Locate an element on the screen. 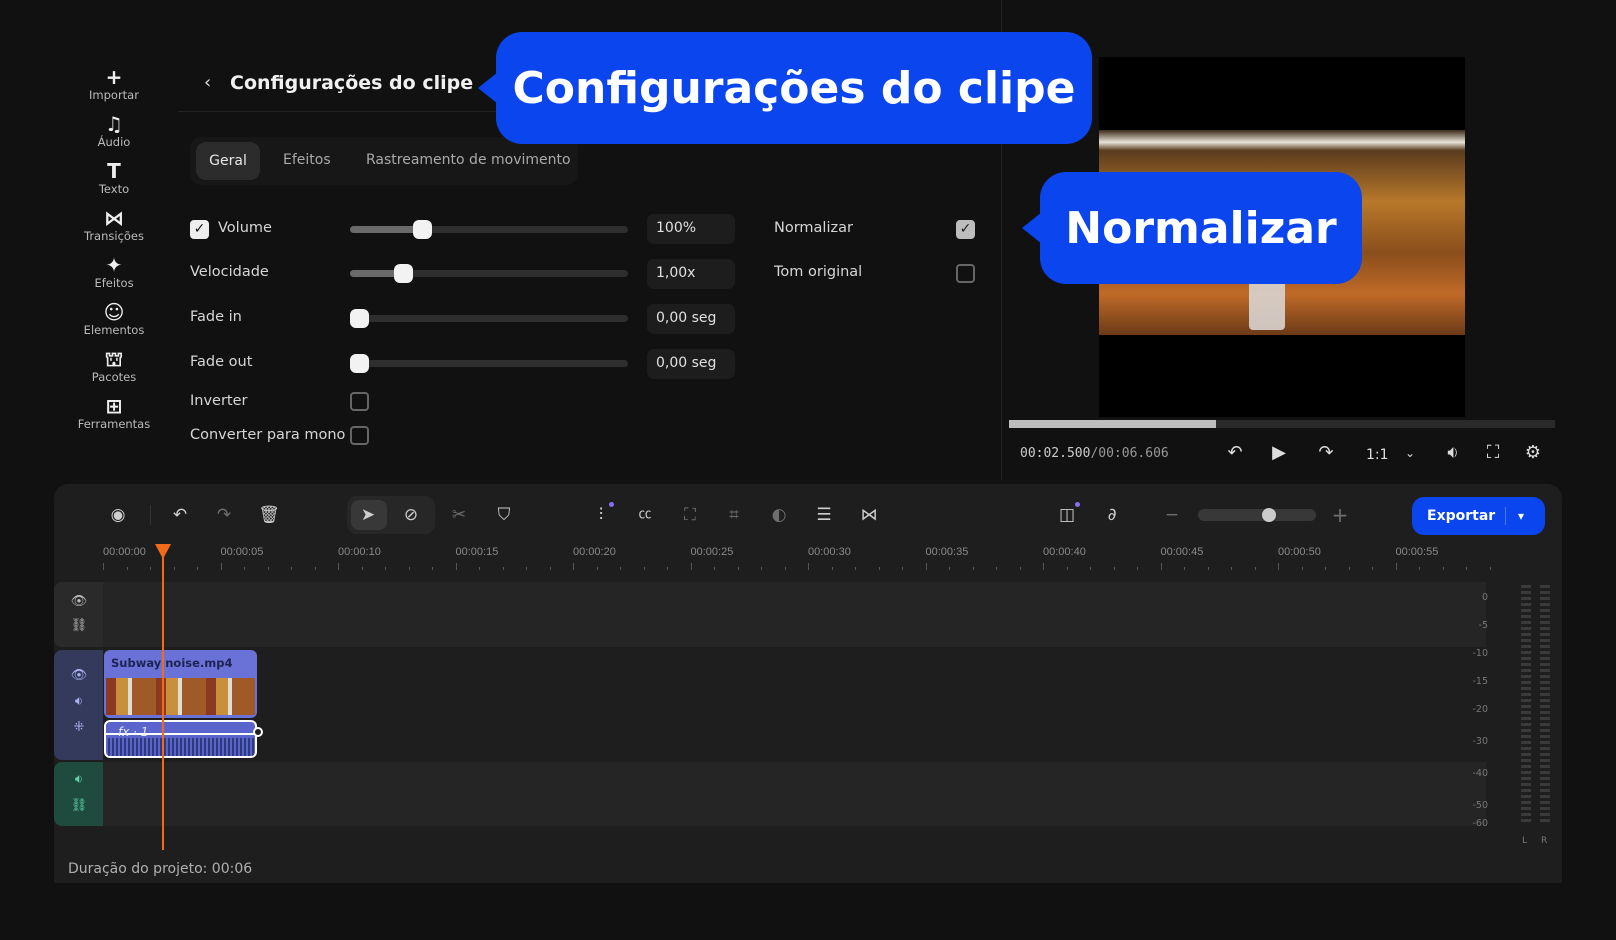 The image size is (1616, 940). playhead-line is located at coordinates (163, 700).